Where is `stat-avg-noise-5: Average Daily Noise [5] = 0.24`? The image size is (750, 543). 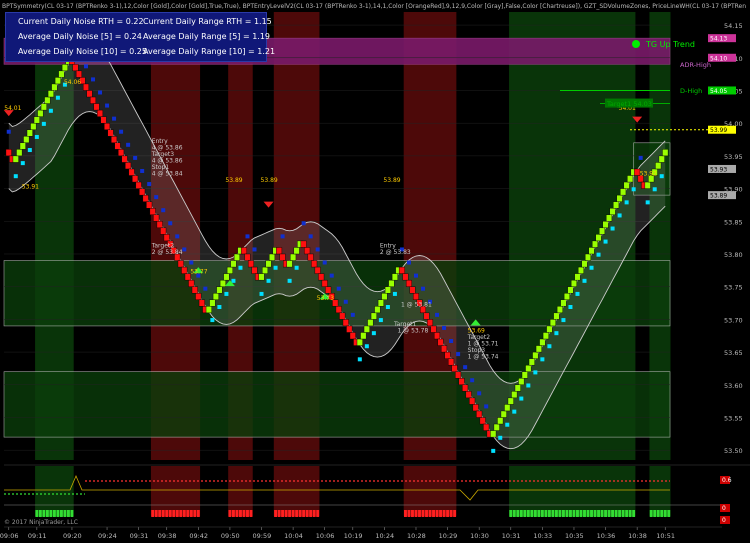
stat-avg-noise-5: Average Daily Noise [5] = 0.24 is located at coordinates (80, 36).